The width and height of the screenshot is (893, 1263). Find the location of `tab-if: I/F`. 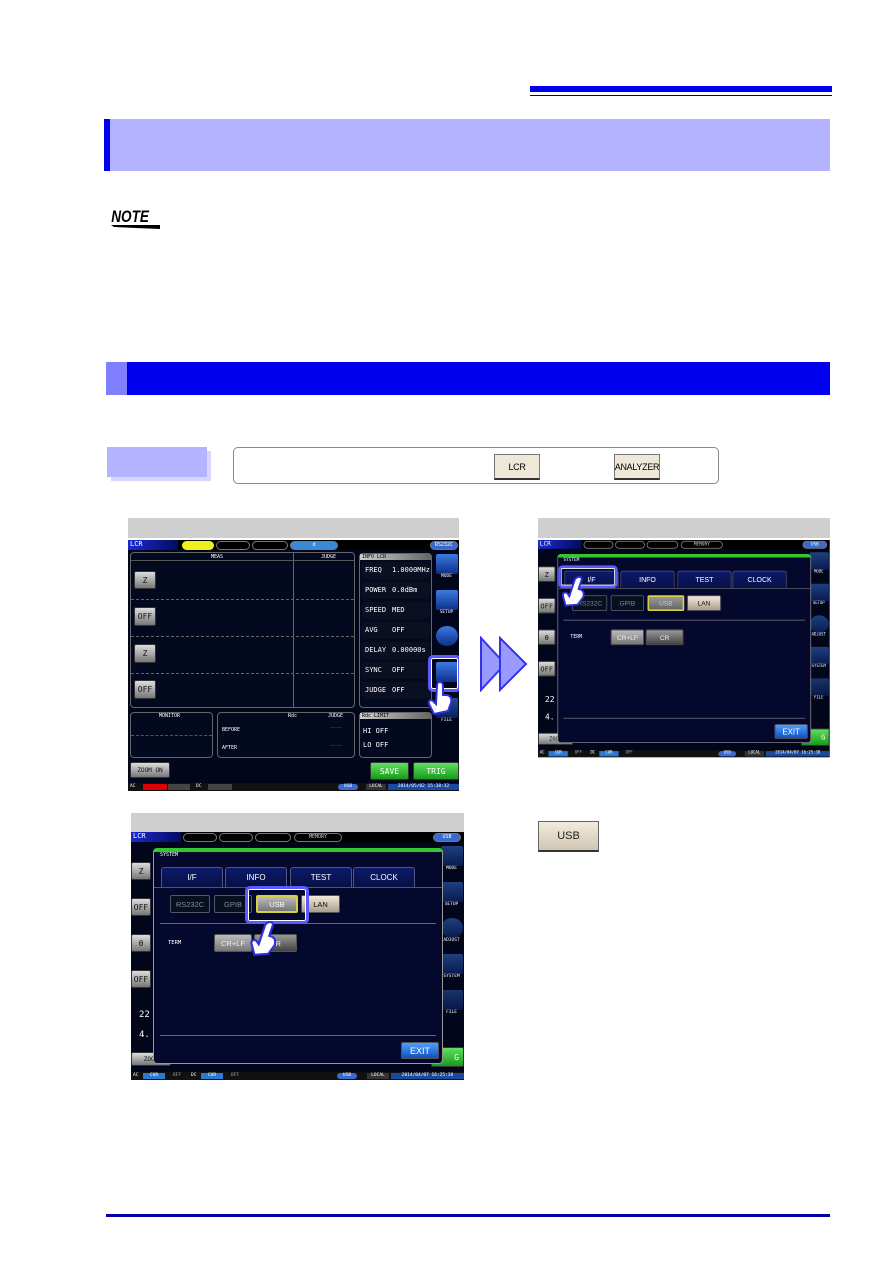

tab-if: I/F is located at coordinates (192, 877).